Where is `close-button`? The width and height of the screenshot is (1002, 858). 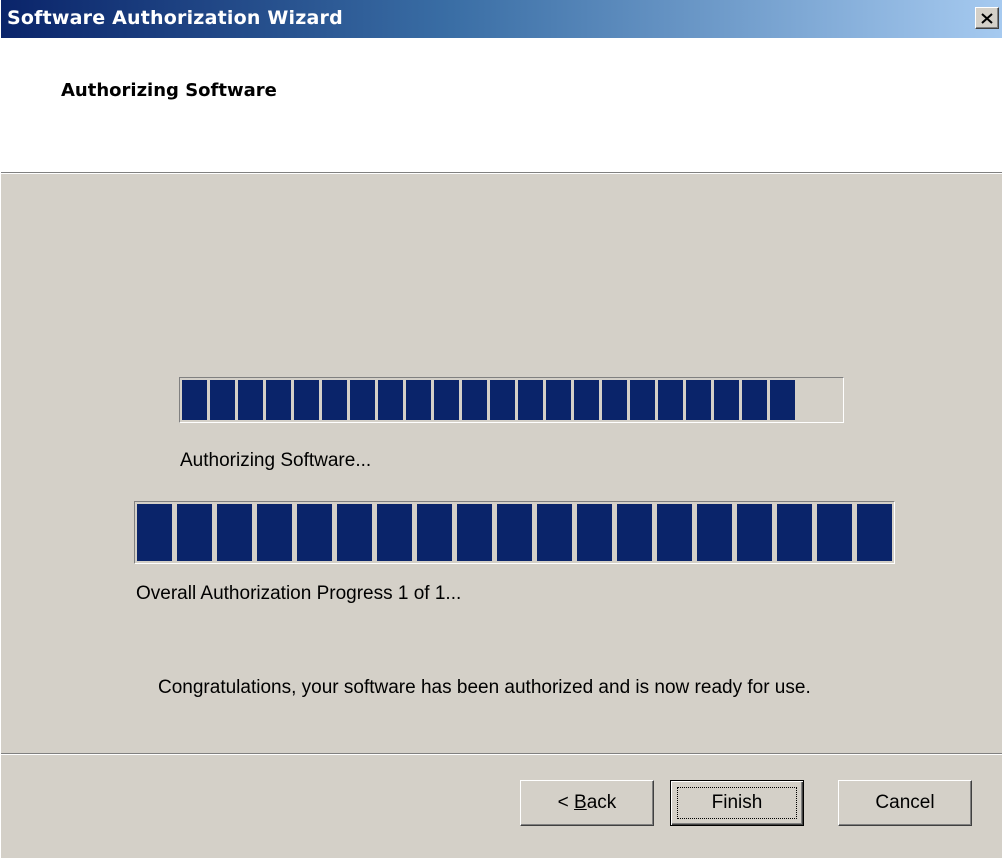
close-button is located at coordinates (987, 18).